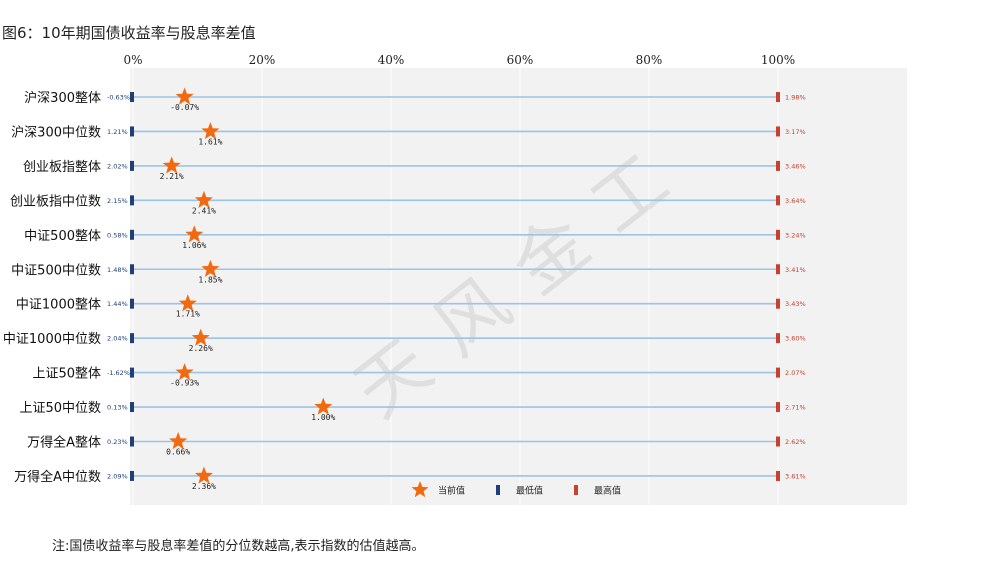  I want to click on category-label: 上证50整体, so click(66, 374).